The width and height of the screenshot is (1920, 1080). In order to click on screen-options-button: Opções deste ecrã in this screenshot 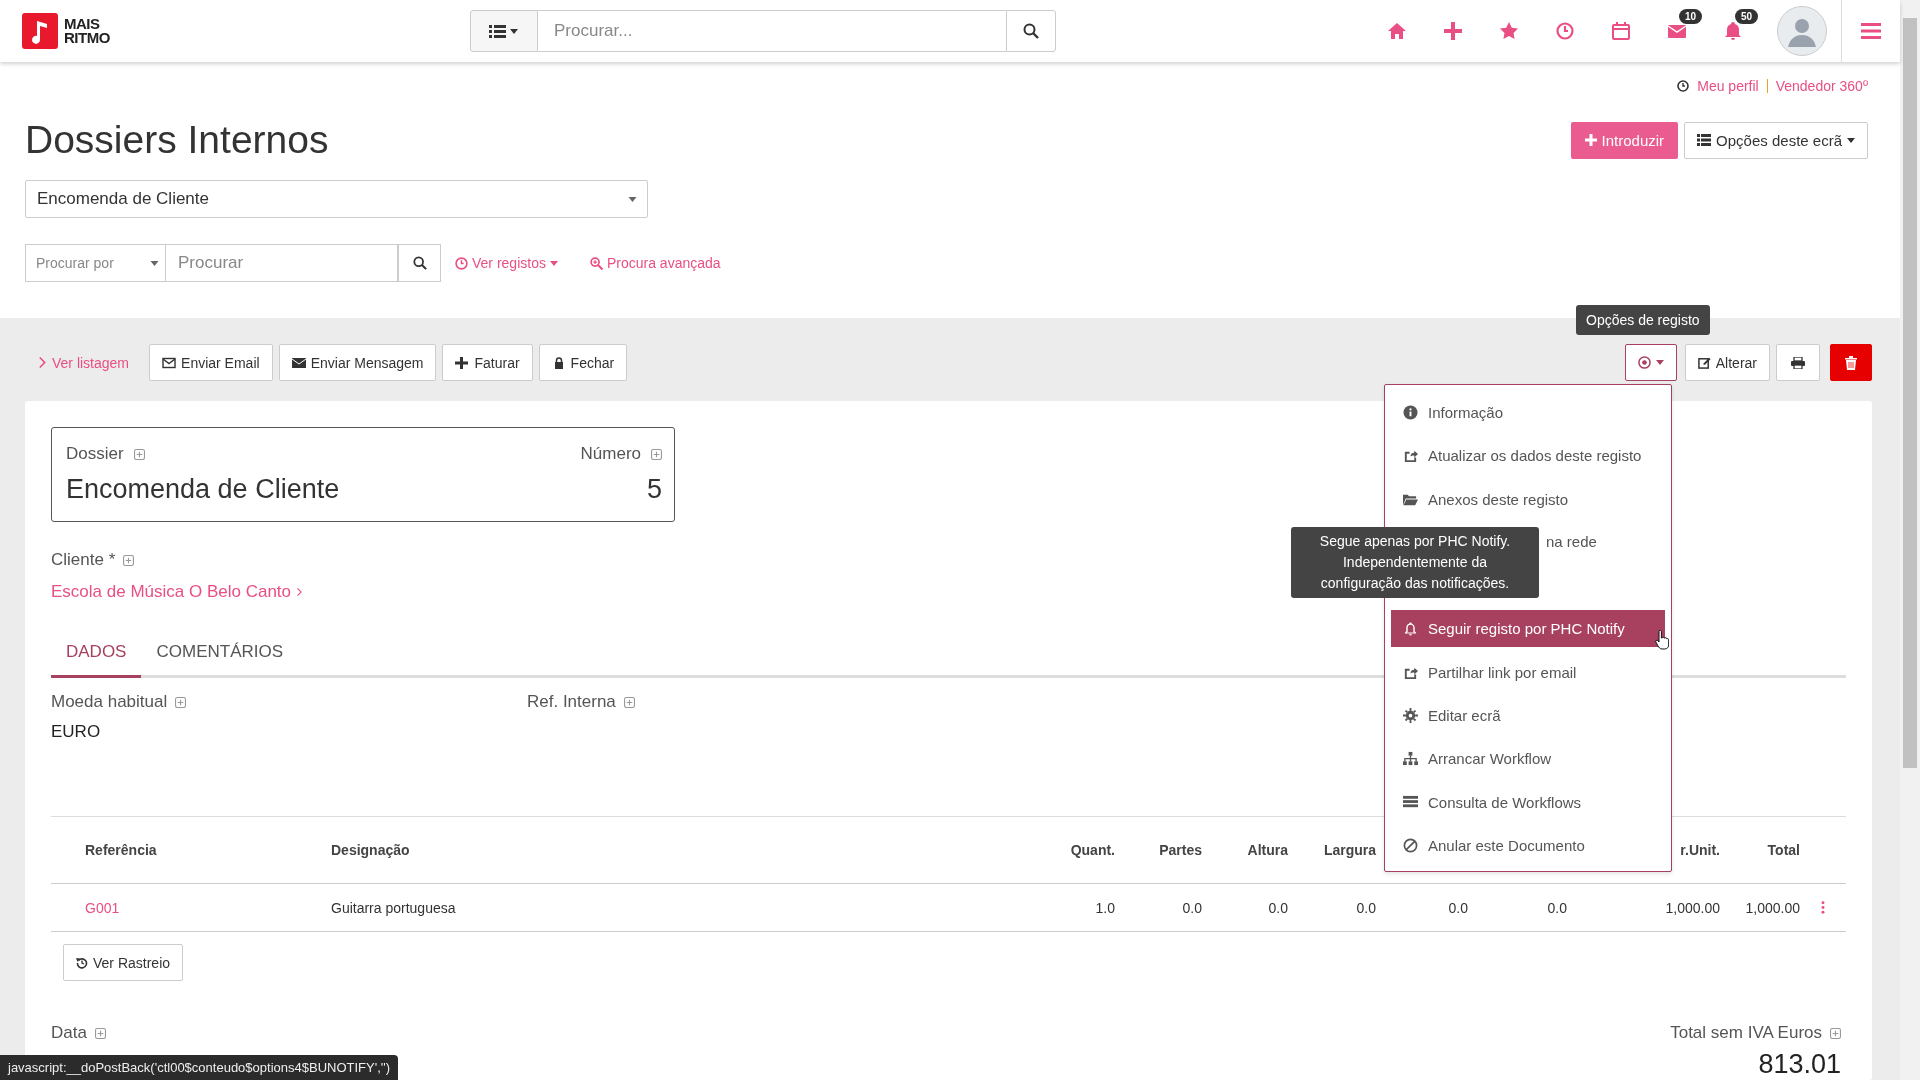, I will do `click(1776, 140)`.